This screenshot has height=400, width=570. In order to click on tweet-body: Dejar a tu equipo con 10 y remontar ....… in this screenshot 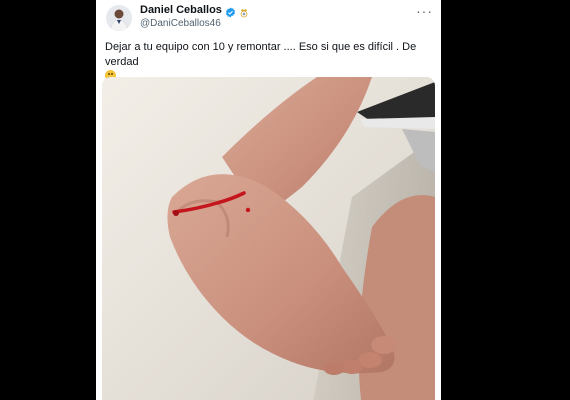, I will do `click(261, 54)`.